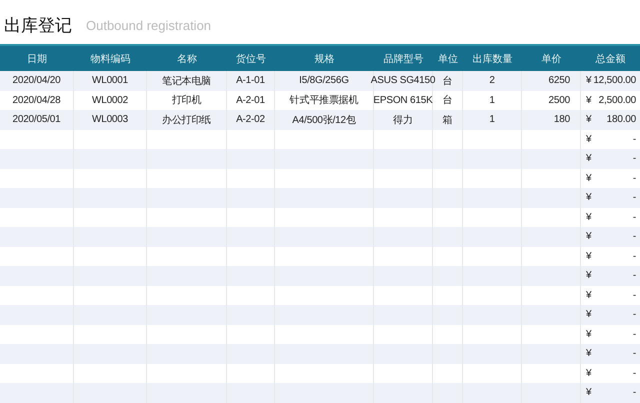  Describe the element at coordinates (448, 59) in the screenshot. I see `column-header: 单位` at that location.